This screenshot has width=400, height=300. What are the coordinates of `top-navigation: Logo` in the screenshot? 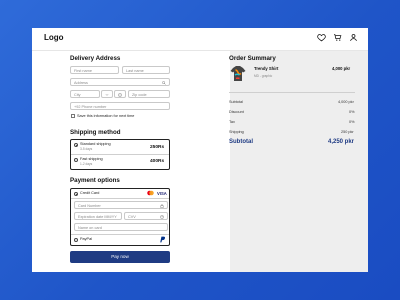 It's located at (200, 39).